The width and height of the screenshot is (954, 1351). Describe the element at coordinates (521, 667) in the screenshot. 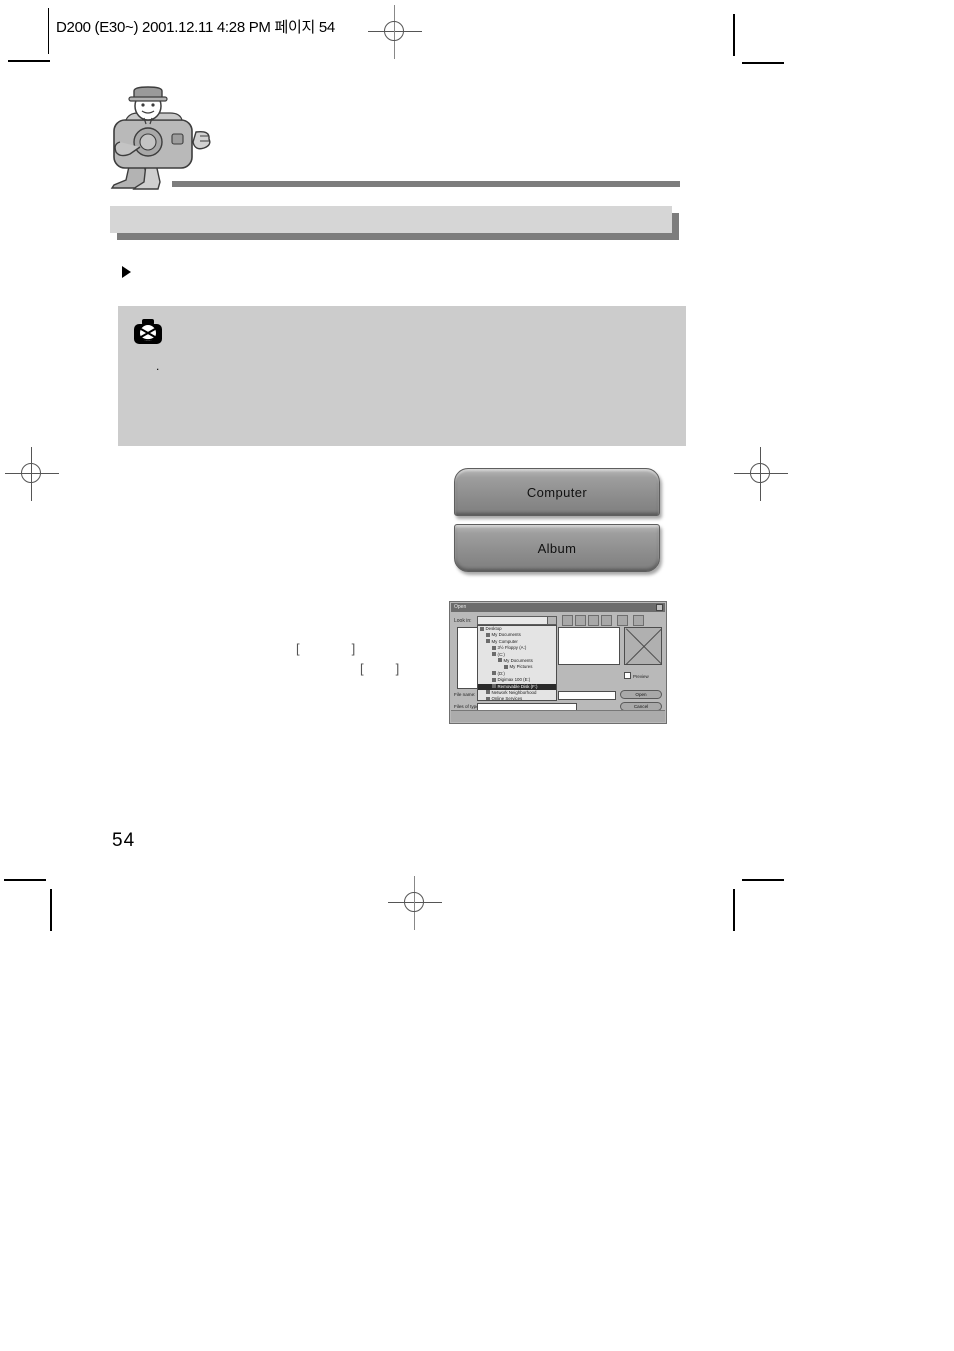

I see `list-item-label: My Pictures` at that location.